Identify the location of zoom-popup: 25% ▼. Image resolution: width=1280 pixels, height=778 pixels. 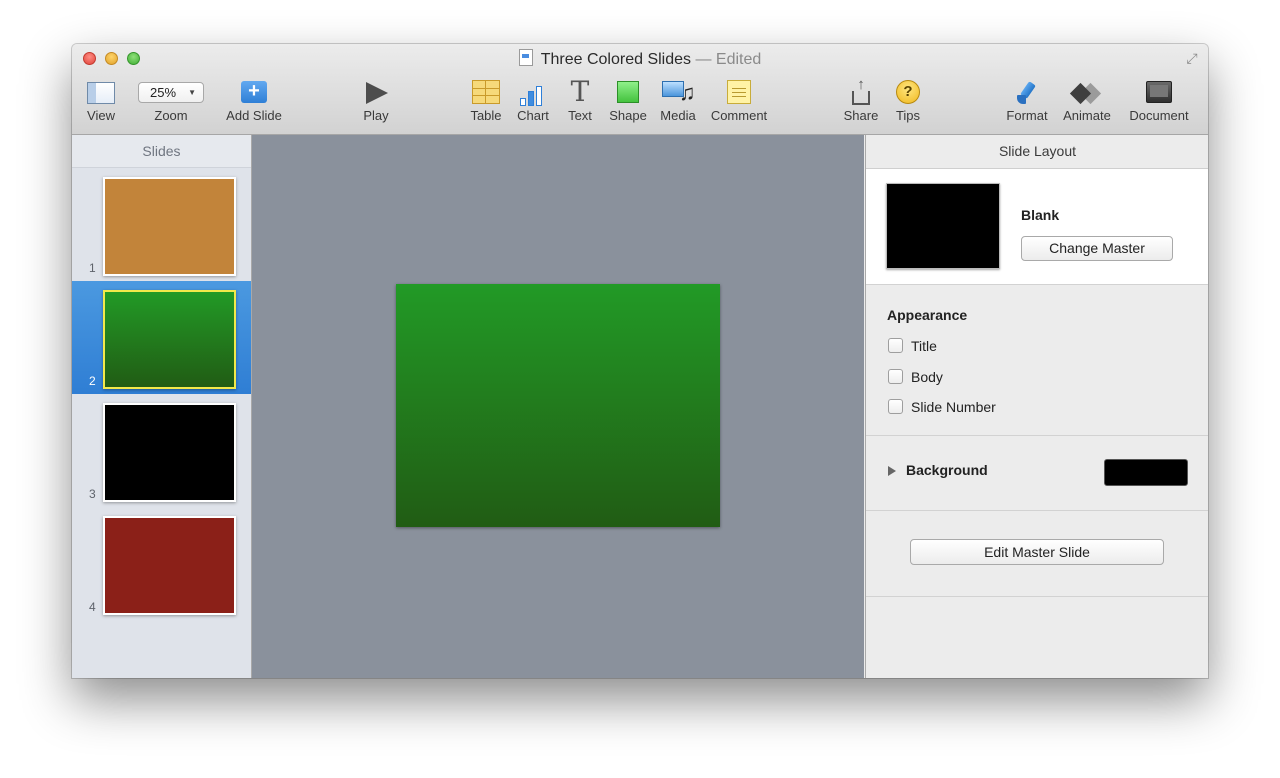
(171, 92).